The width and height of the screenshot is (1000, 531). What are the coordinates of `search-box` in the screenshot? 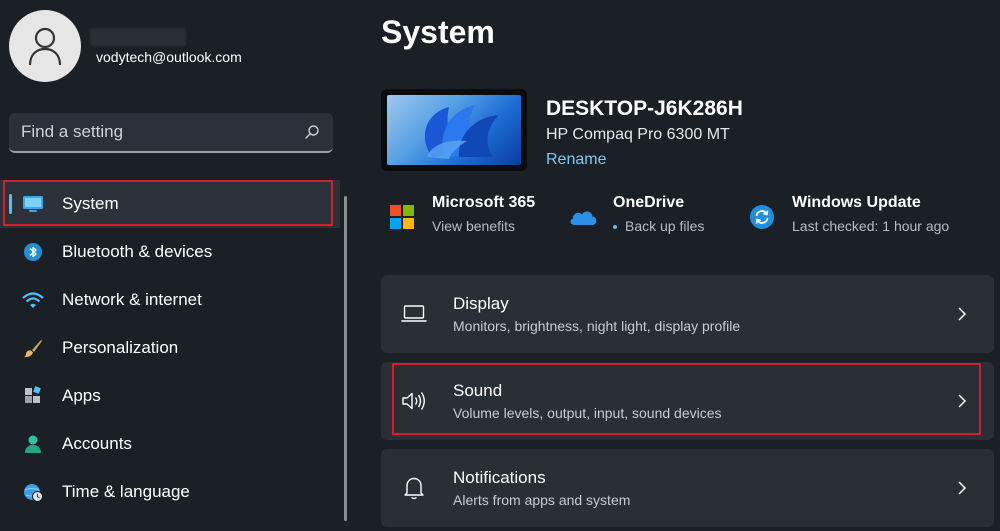 It's located at (171, 133).